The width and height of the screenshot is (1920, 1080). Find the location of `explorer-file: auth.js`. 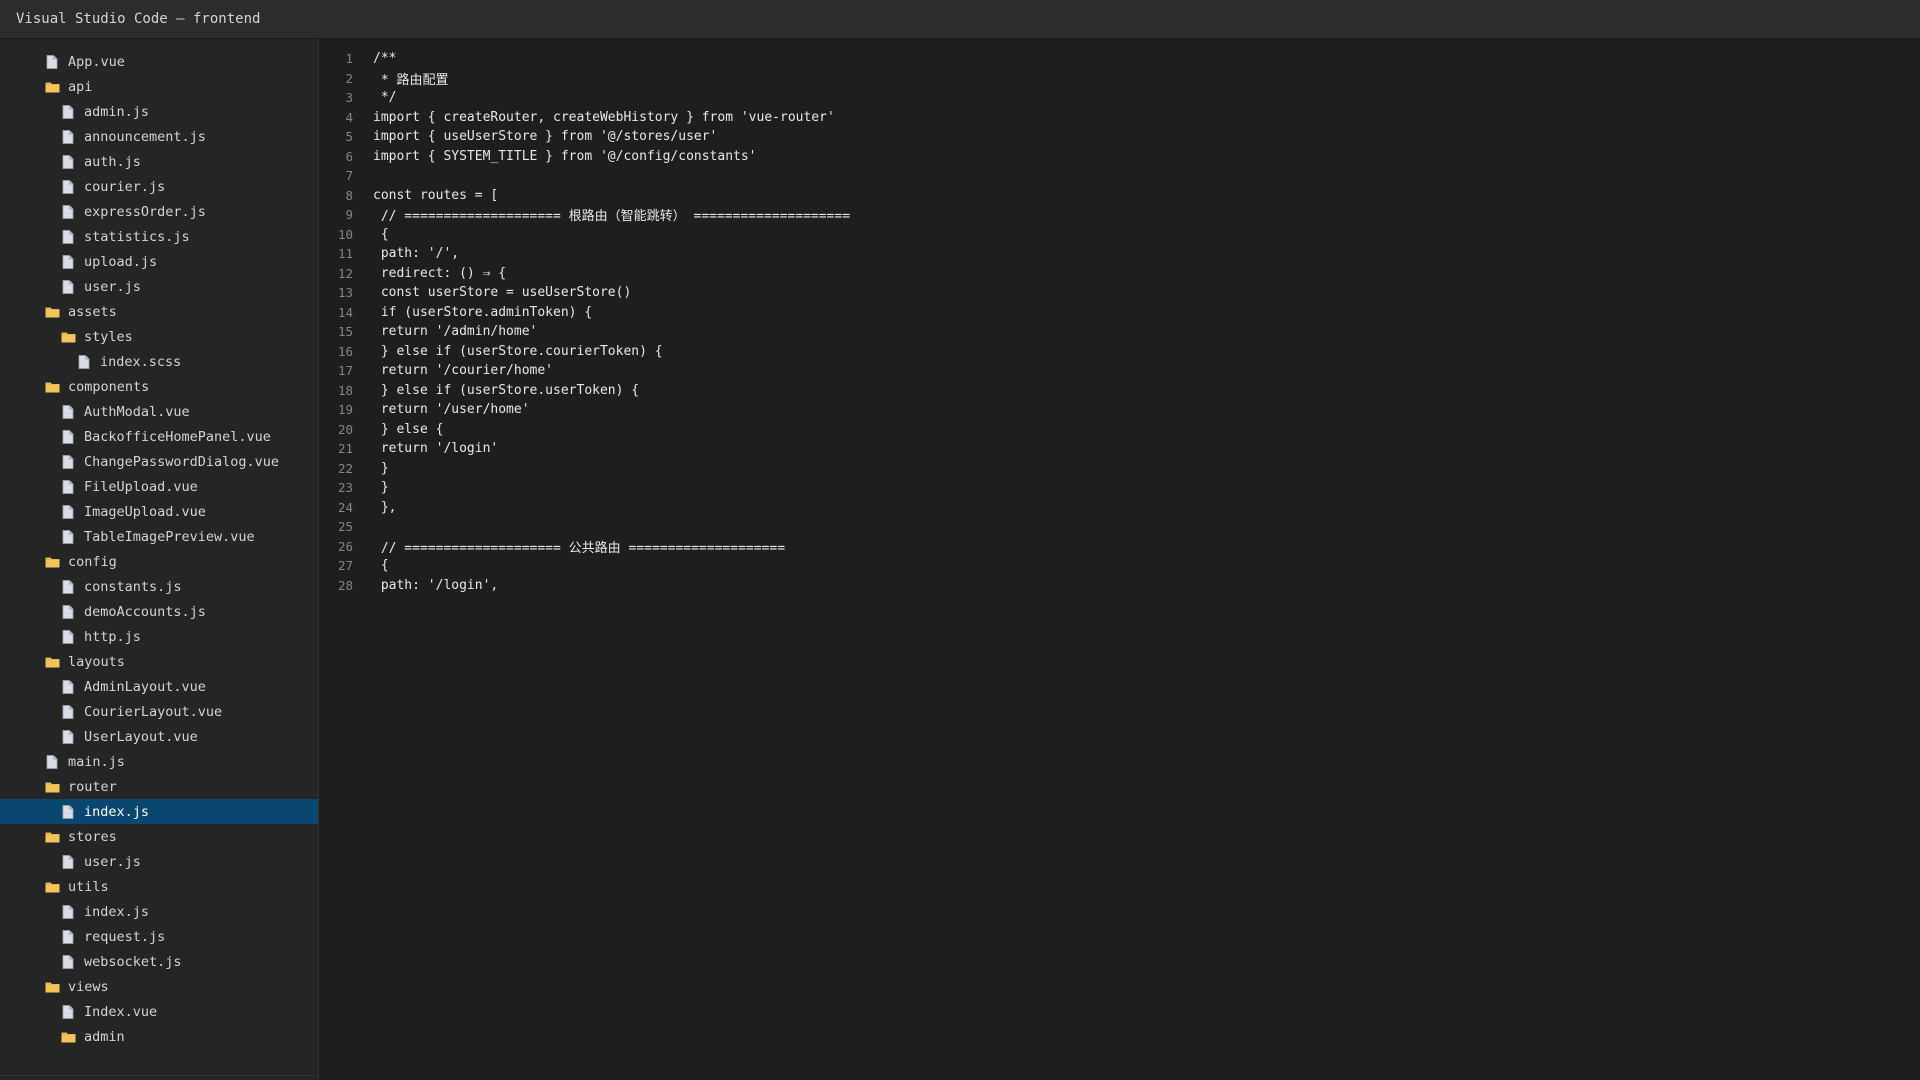

explorer-file: auth.js is located at coordinates (159, 161).